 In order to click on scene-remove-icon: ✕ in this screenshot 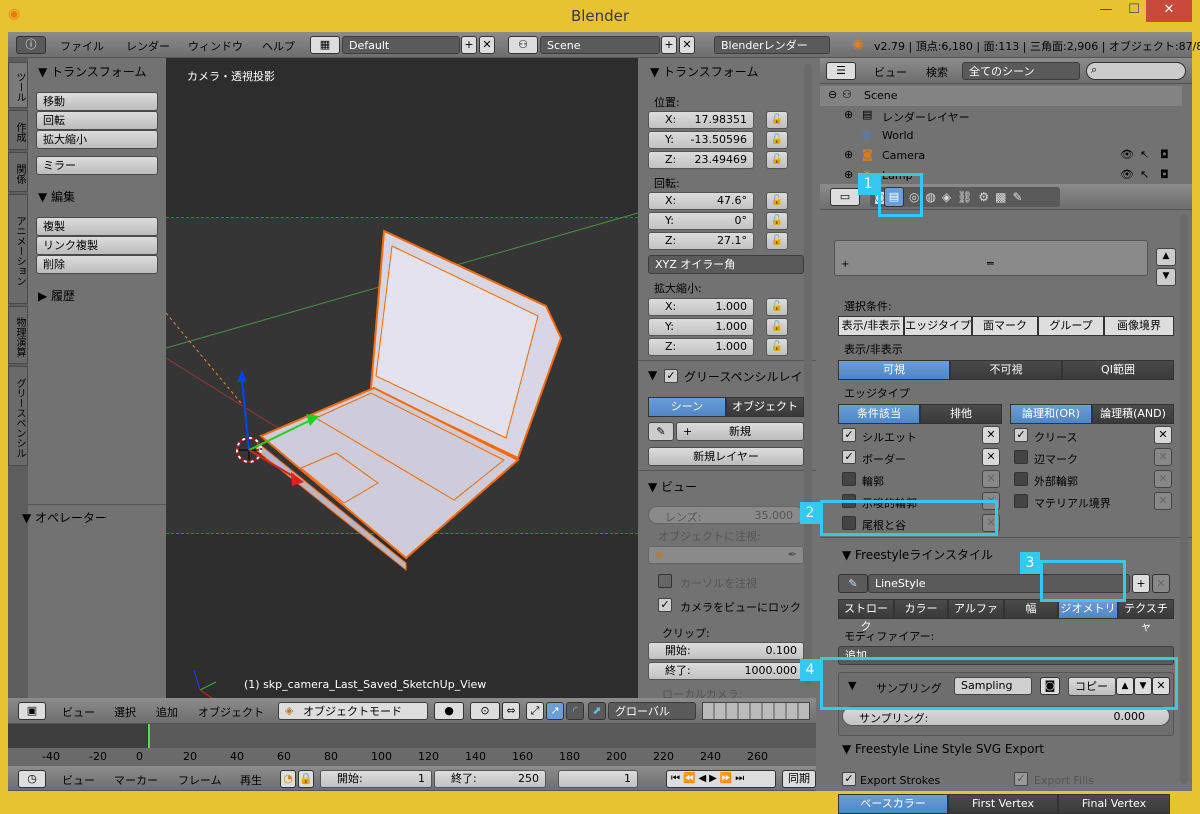, I will do `click(687, 45)`.